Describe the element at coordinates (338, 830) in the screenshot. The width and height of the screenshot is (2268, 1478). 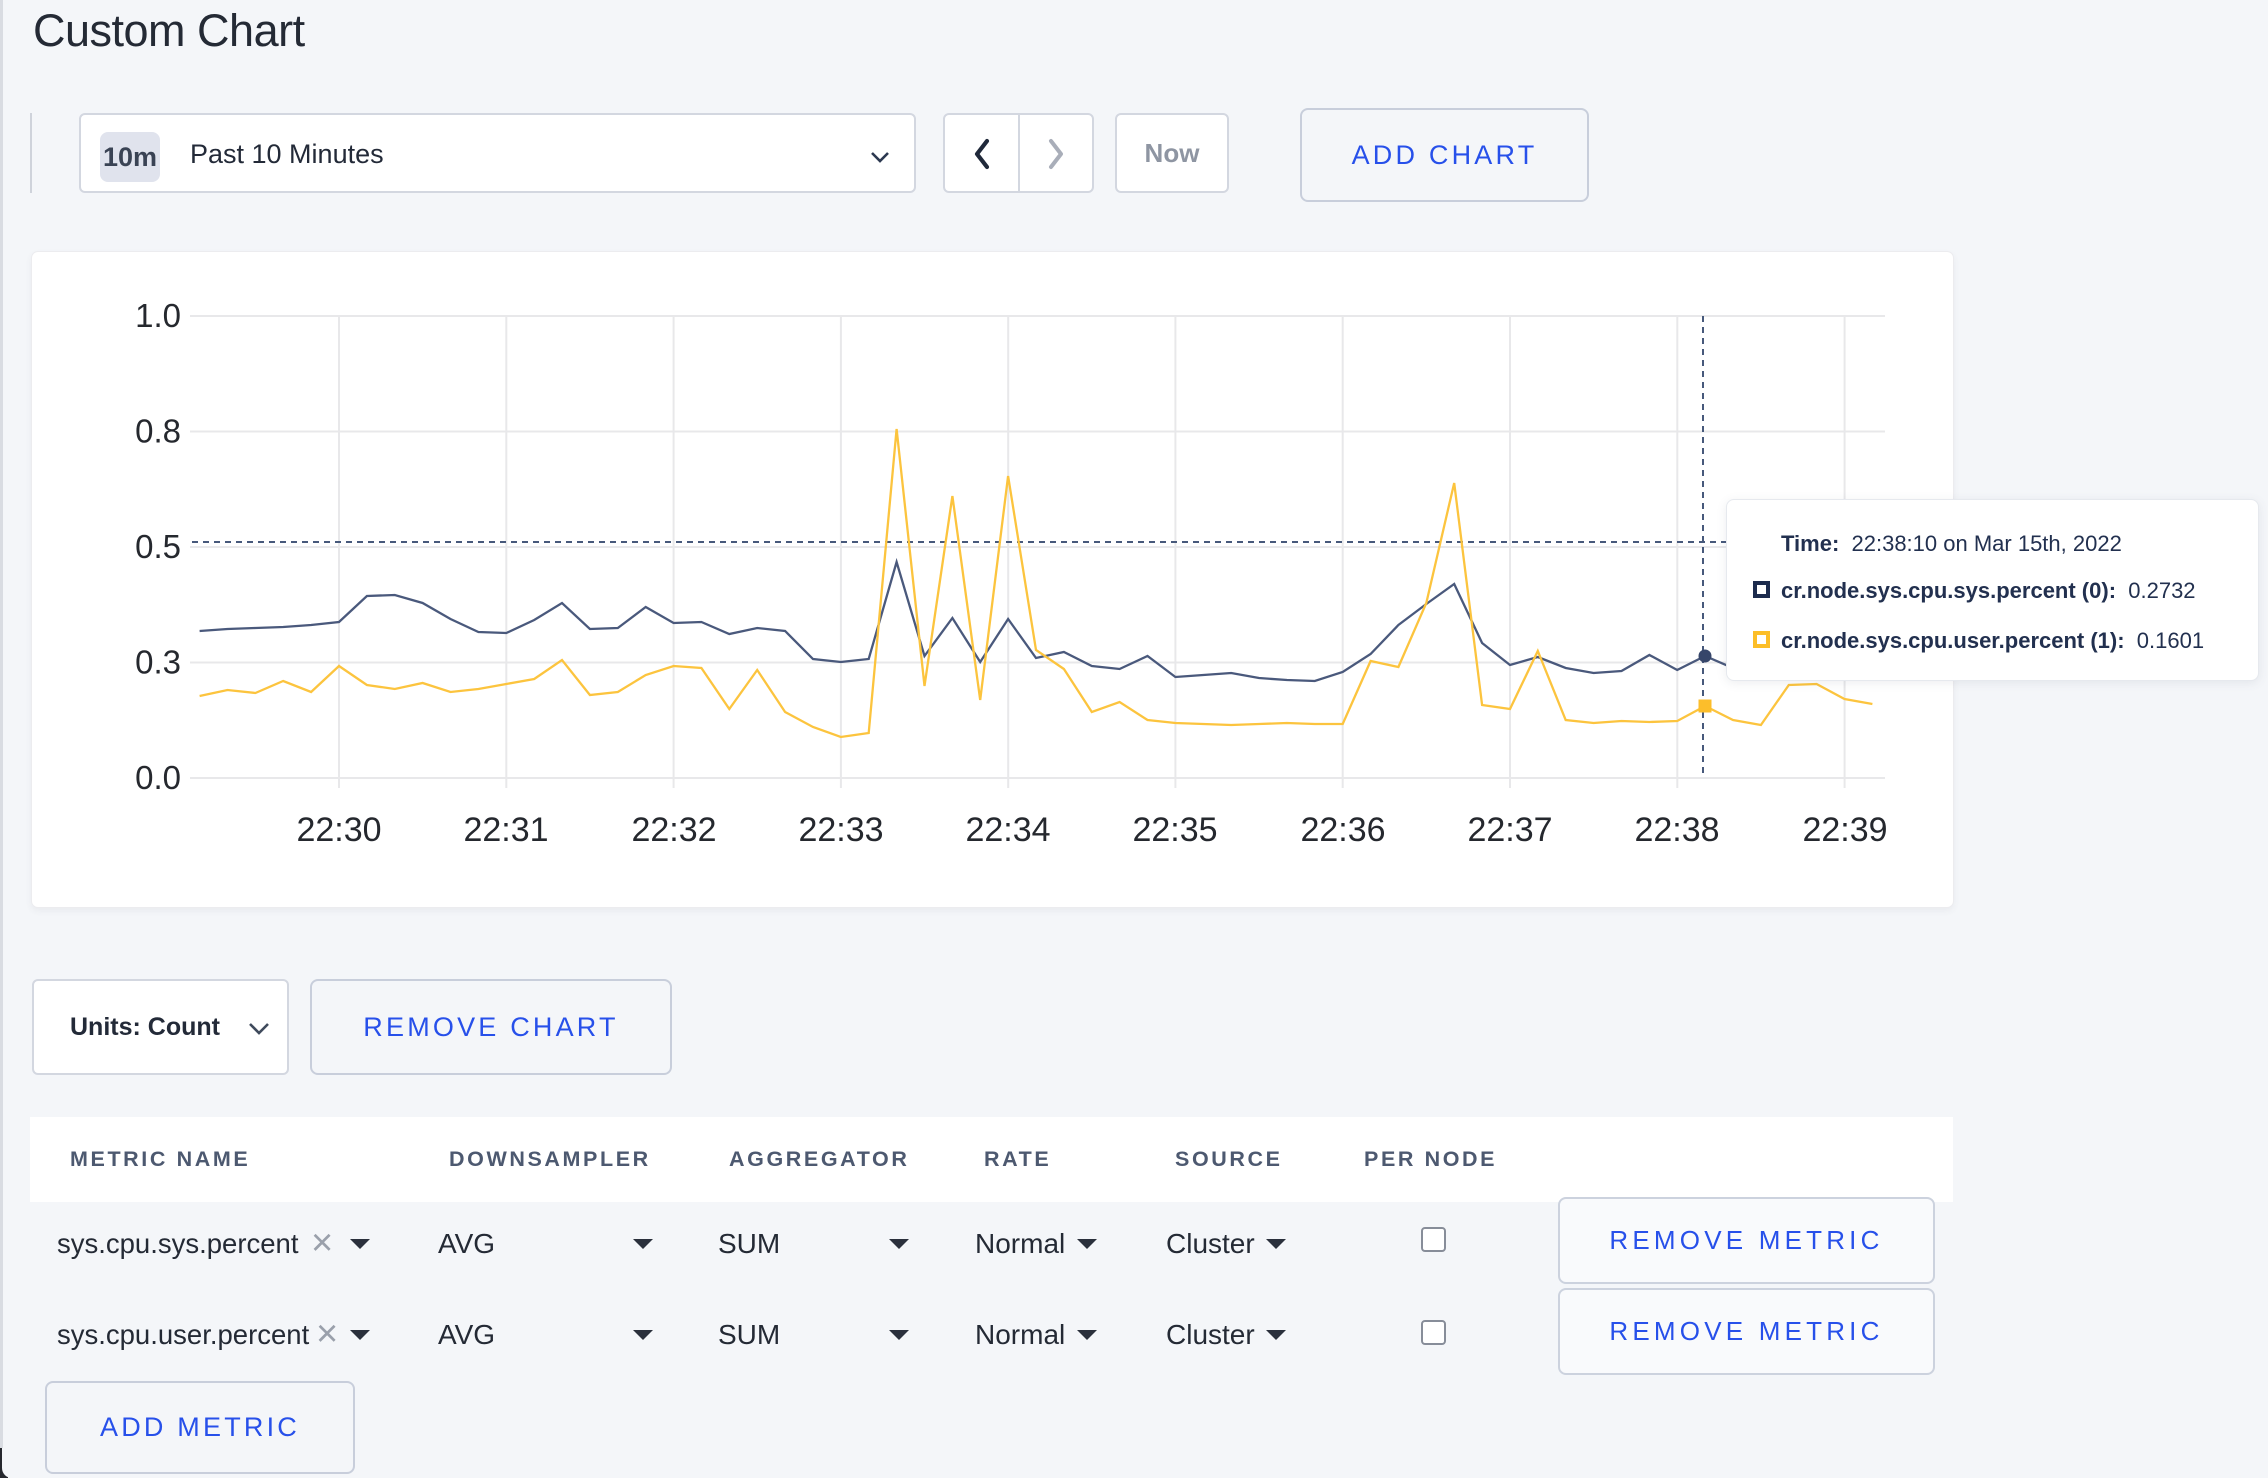
I see `svg-text: 22:30` at that location.